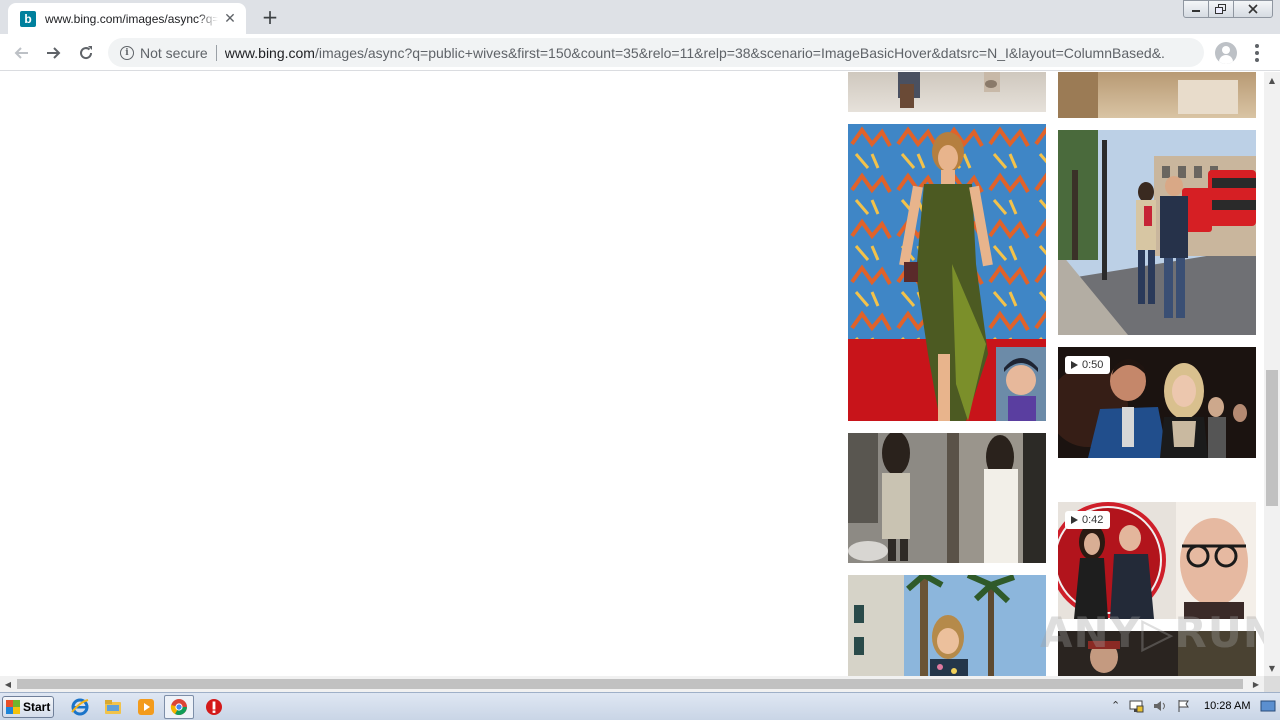 Image resolution: width=1280 pixels, height=720 pixels. What do you see at coordinates (1115, 705) in the screenshot?
I see `show-hidden-icons-icon: ⌃` at bounding box center [1115, 705].